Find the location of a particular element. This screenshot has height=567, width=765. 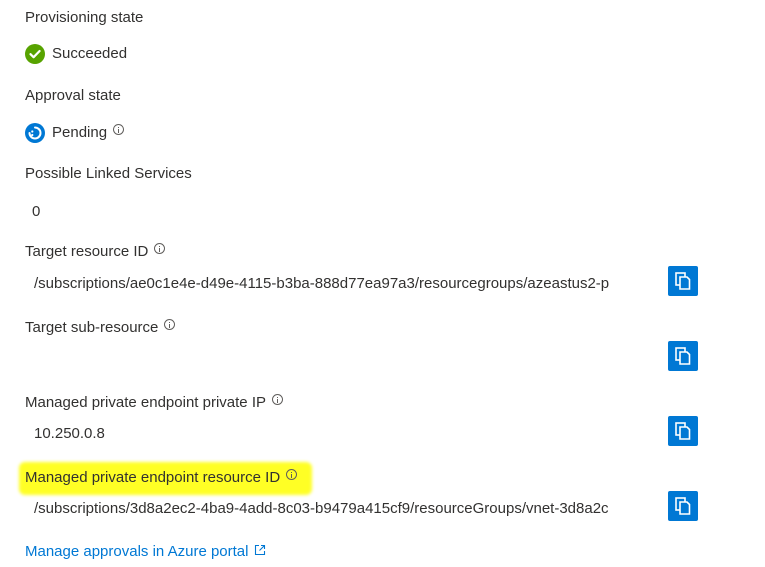

target-resource-id-label-text: Target resource ID is located at coordinates (87, 251).